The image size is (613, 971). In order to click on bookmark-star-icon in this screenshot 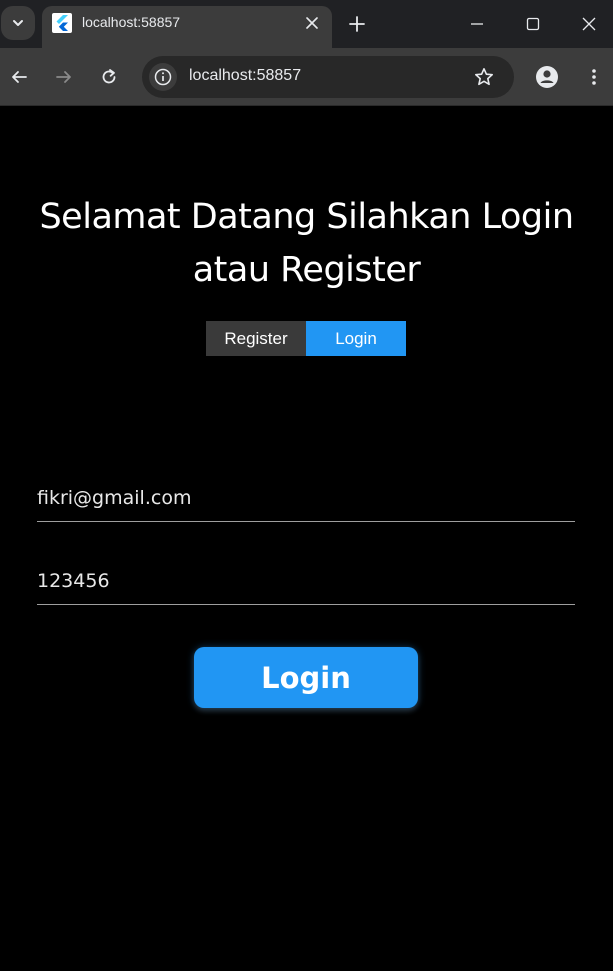, I will do `click(484, 77)`.